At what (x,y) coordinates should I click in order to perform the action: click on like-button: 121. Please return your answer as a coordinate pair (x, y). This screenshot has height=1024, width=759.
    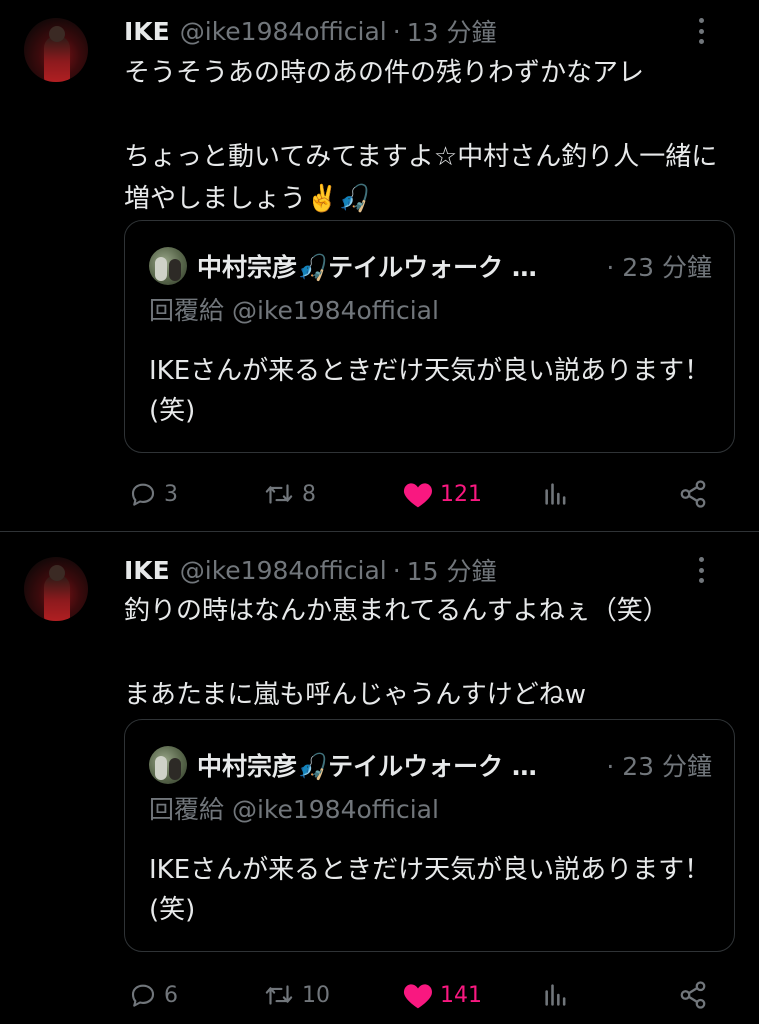
    Looking at the image, I should click on (442, 494).